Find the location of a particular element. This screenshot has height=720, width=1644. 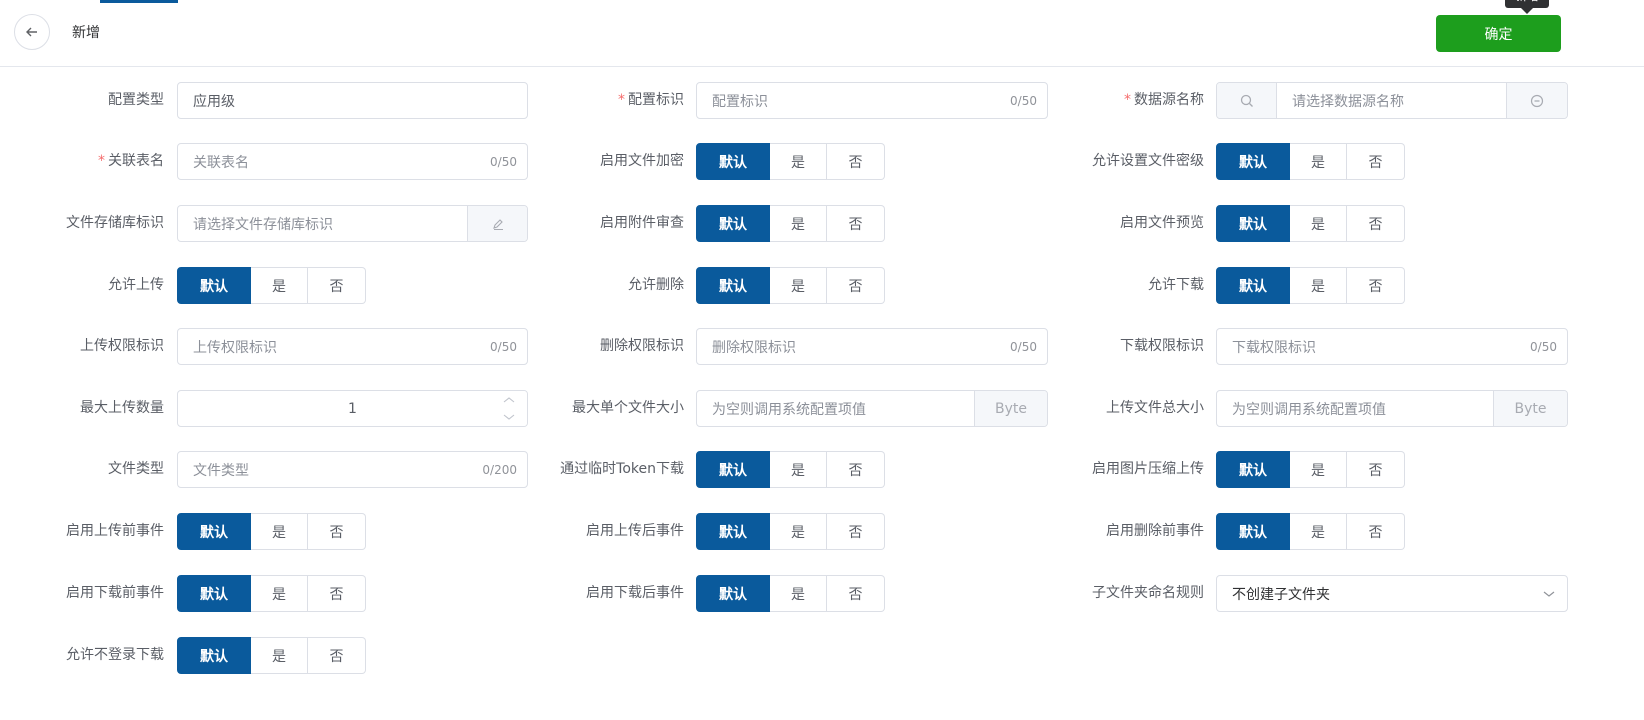

config-type-label: 配置类型 is located at coordinates (136, 100).